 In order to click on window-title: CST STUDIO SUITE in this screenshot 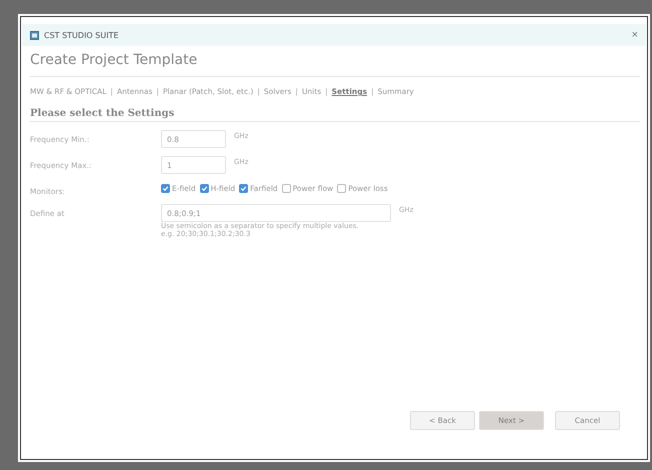, I will do `click(82, 35)`.